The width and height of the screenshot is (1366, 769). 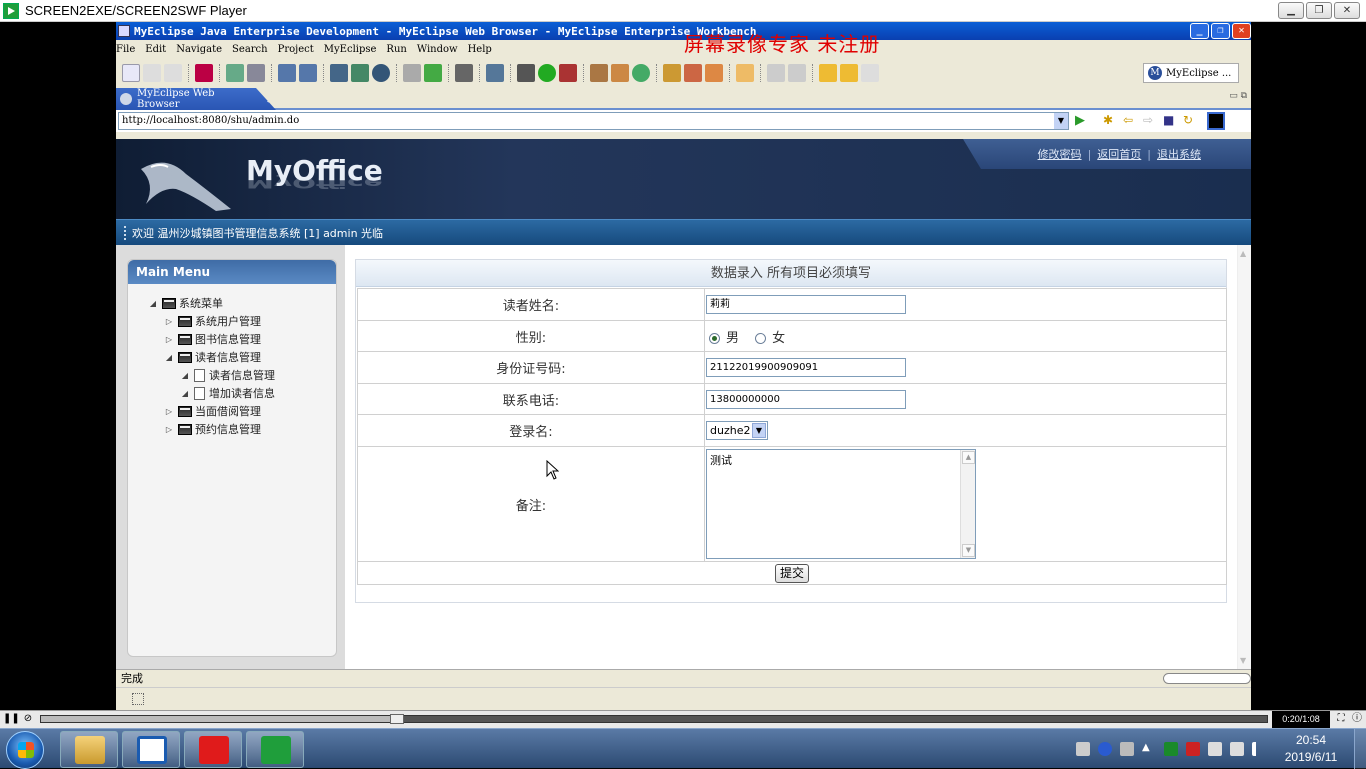 What do you see at coordinates (308, 73) in the screenshot?
I see `wizard2-icon` at bounding box center [308, 73].